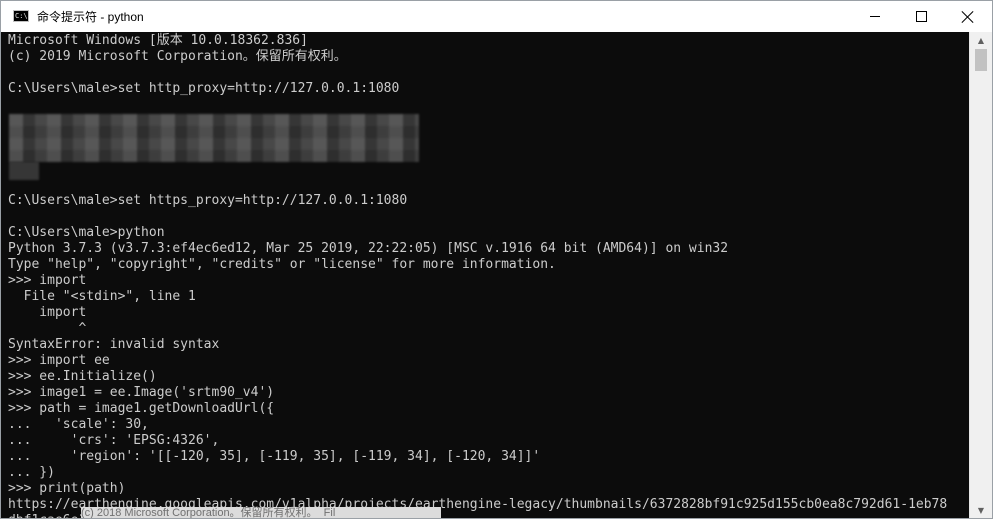 The height and width of the screenshot is (519, 993). What do you see at coordinates (980, 275) in the screenshot?
I see `vertical-scrollbar: ▲ ▼` at bounding box center [980, 275].